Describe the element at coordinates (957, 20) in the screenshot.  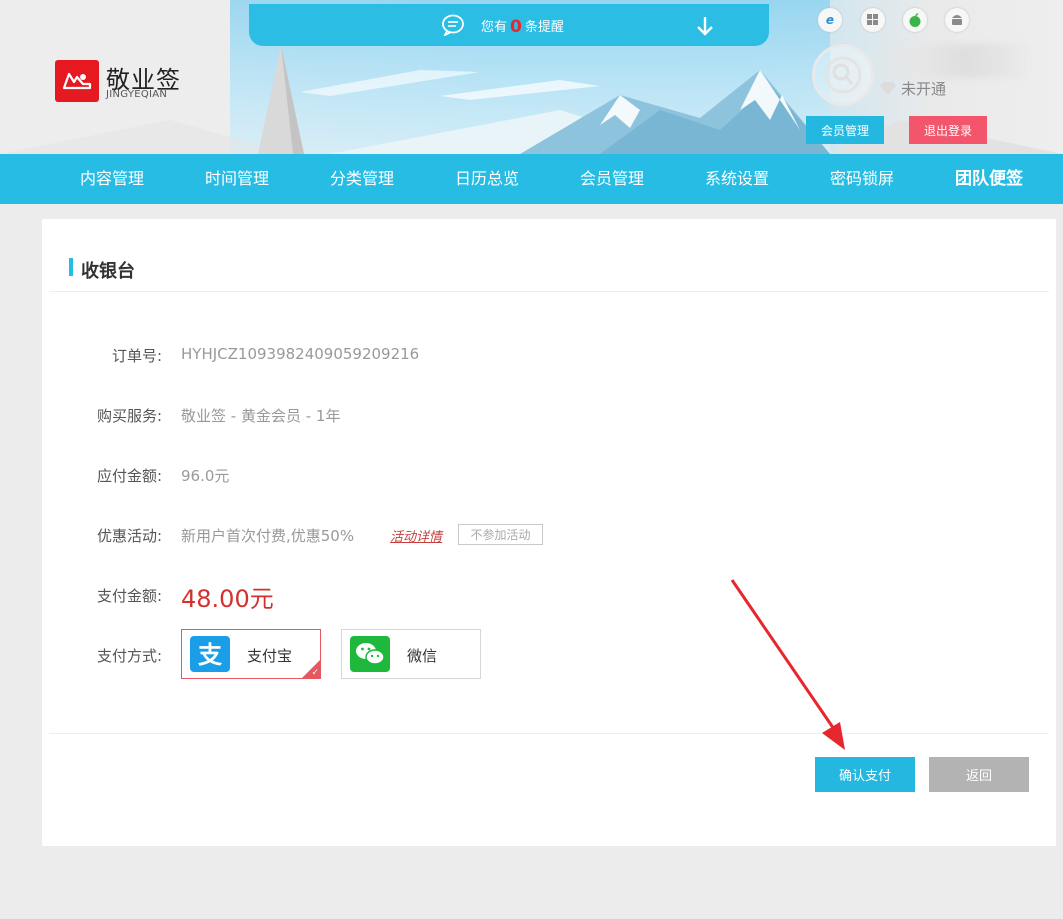
I see `android-icon` at that location.